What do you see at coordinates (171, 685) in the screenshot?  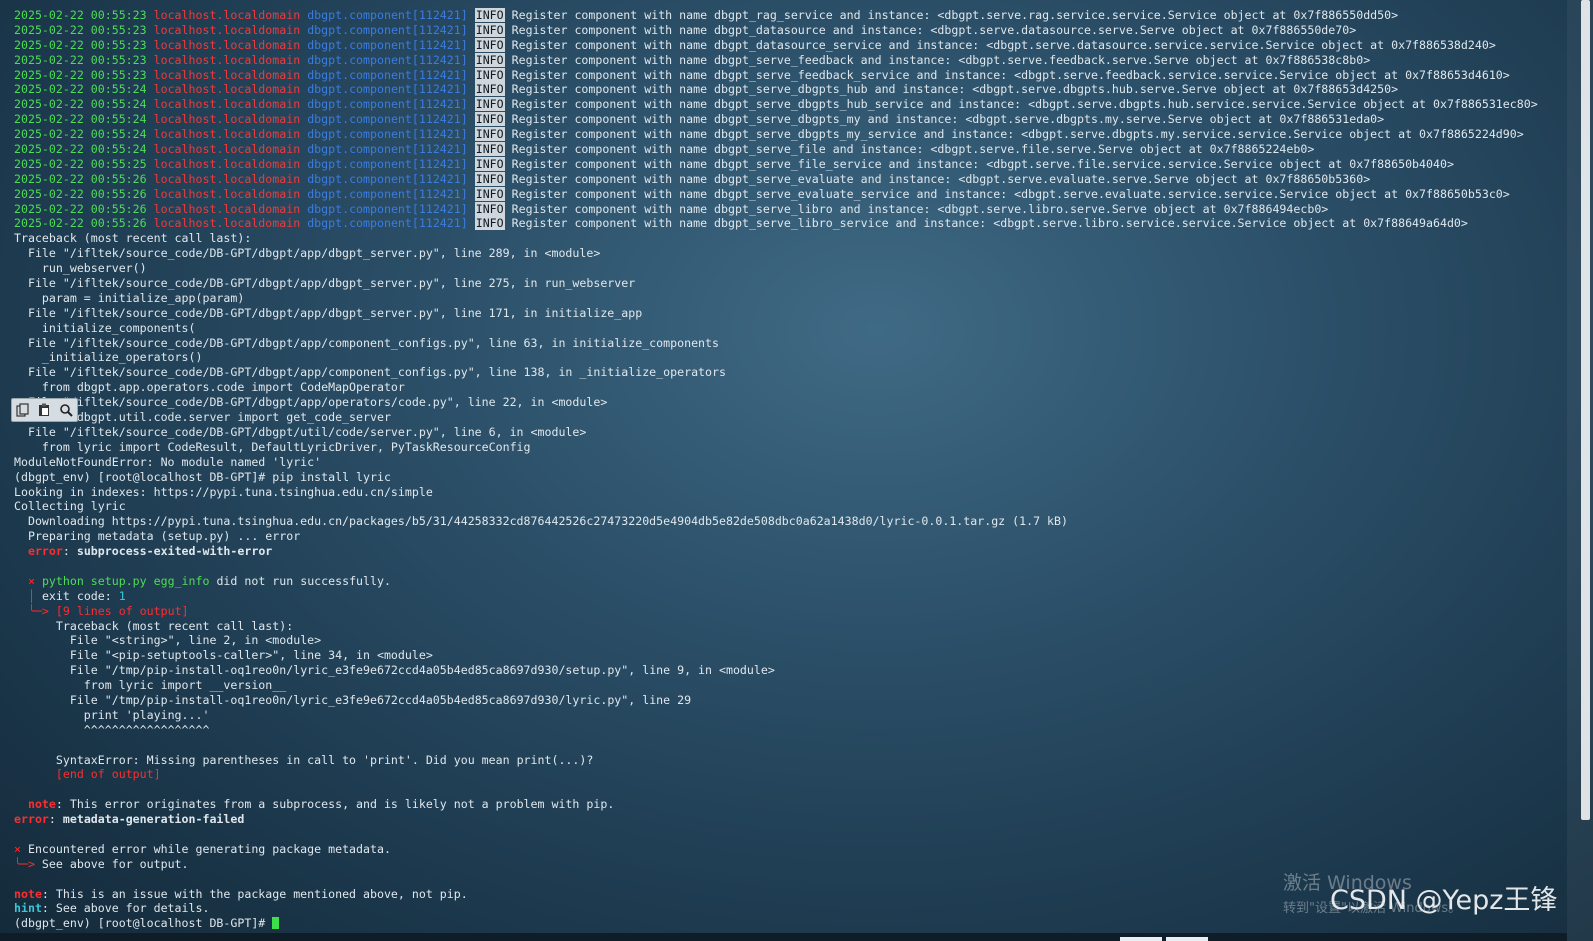 I see `subprocess-text: from lyric import __version__` at bounding box center [171, 685].